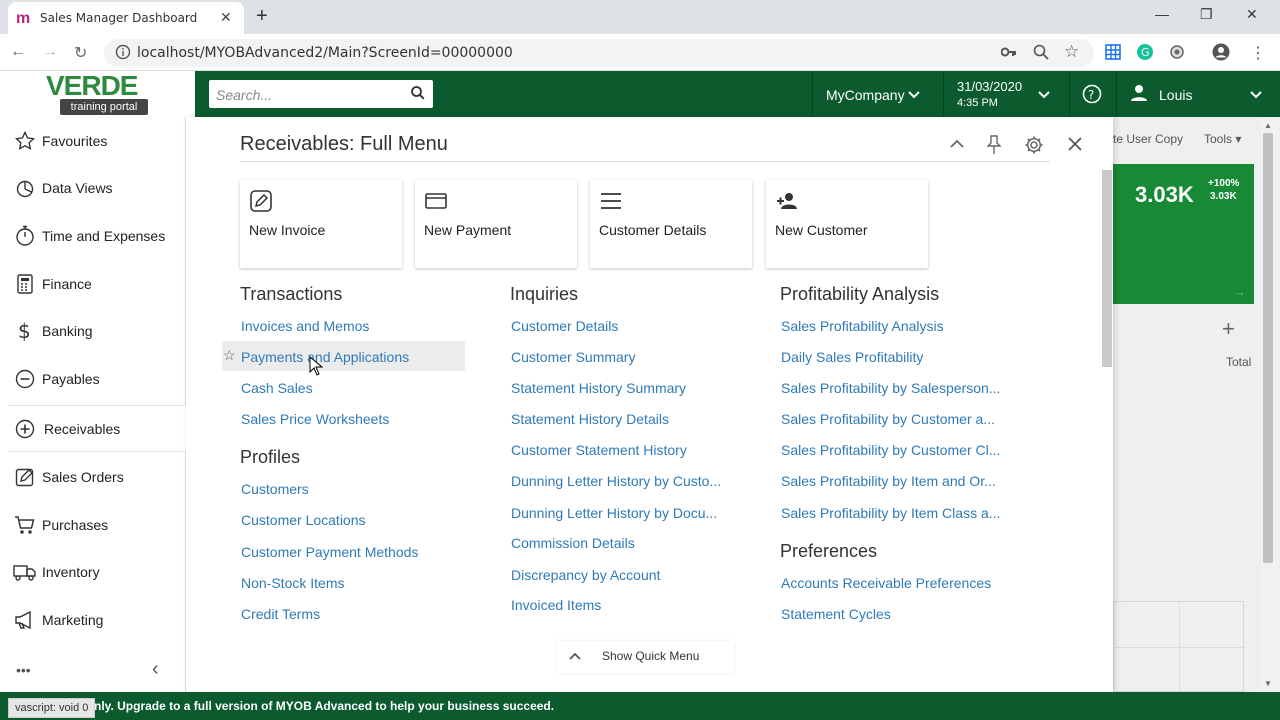 The width and height of the screenshot is (1280, 720). What do you see at coordinates (97, 620) in the screenshot?
I see `nav-item-marketing: Marketing` at bounding box center [97, 620].